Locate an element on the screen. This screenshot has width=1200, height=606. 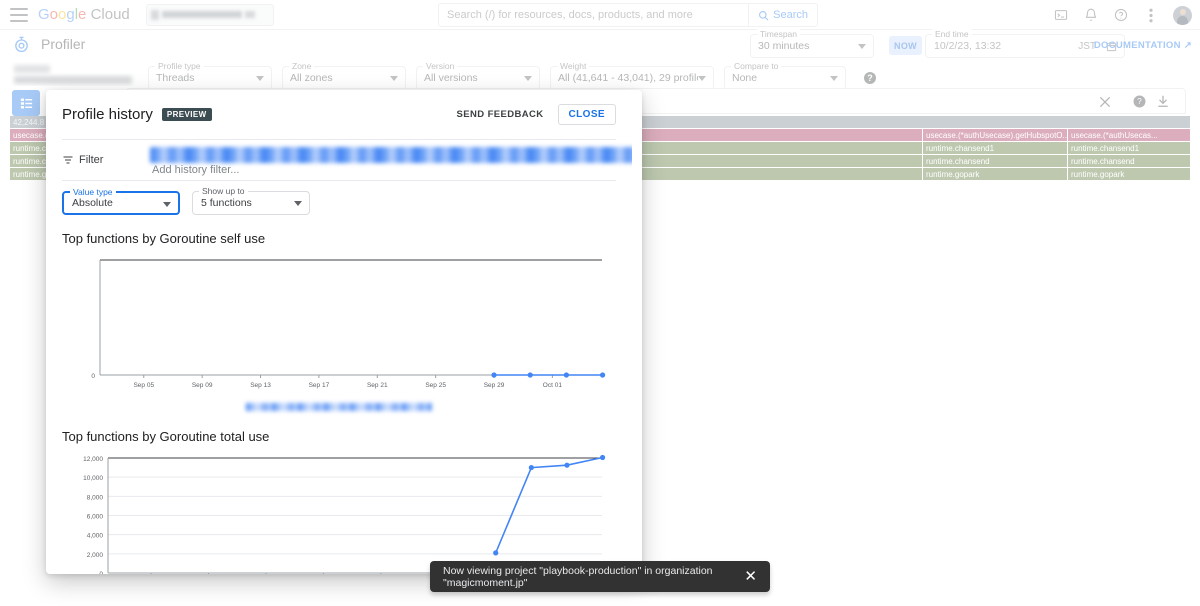
show-up-to-select: Show up to 5 functions is located at coordinates (251, 200).